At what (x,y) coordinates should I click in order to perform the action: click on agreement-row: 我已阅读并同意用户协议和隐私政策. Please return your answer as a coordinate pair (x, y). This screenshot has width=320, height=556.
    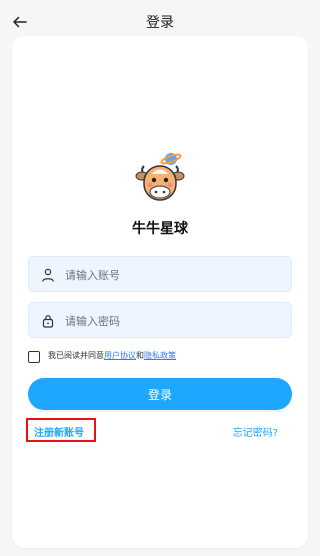
    Looking at the image, I should click on (160, 357).